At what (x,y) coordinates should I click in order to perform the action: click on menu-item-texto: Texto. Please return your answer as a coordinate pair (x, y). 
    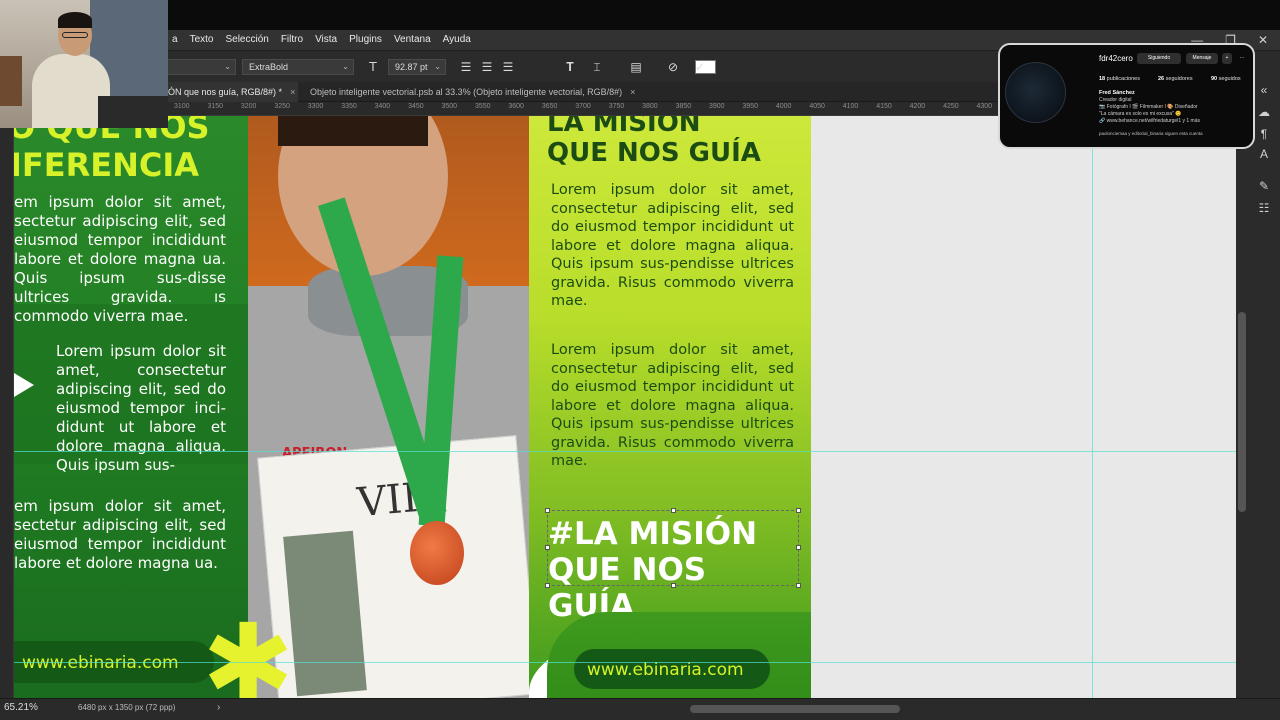
    Looking at the image, I should click on (202, 40).